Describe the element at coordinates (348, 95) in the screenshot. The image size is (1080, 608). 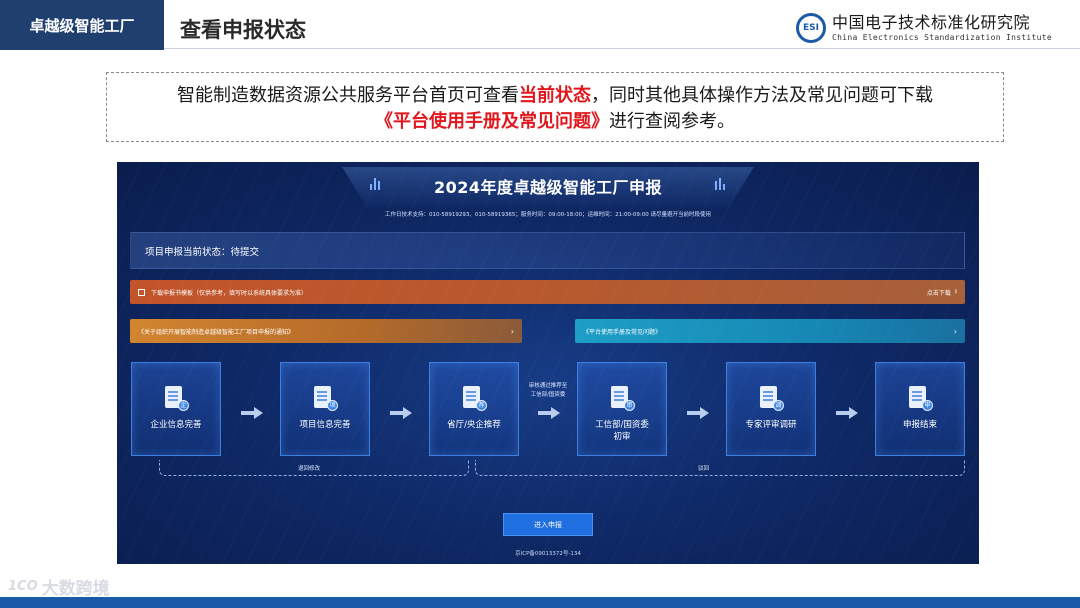
I see `note-text-1: 智能制造数据资源公共服务平台首页可查看` at that location.